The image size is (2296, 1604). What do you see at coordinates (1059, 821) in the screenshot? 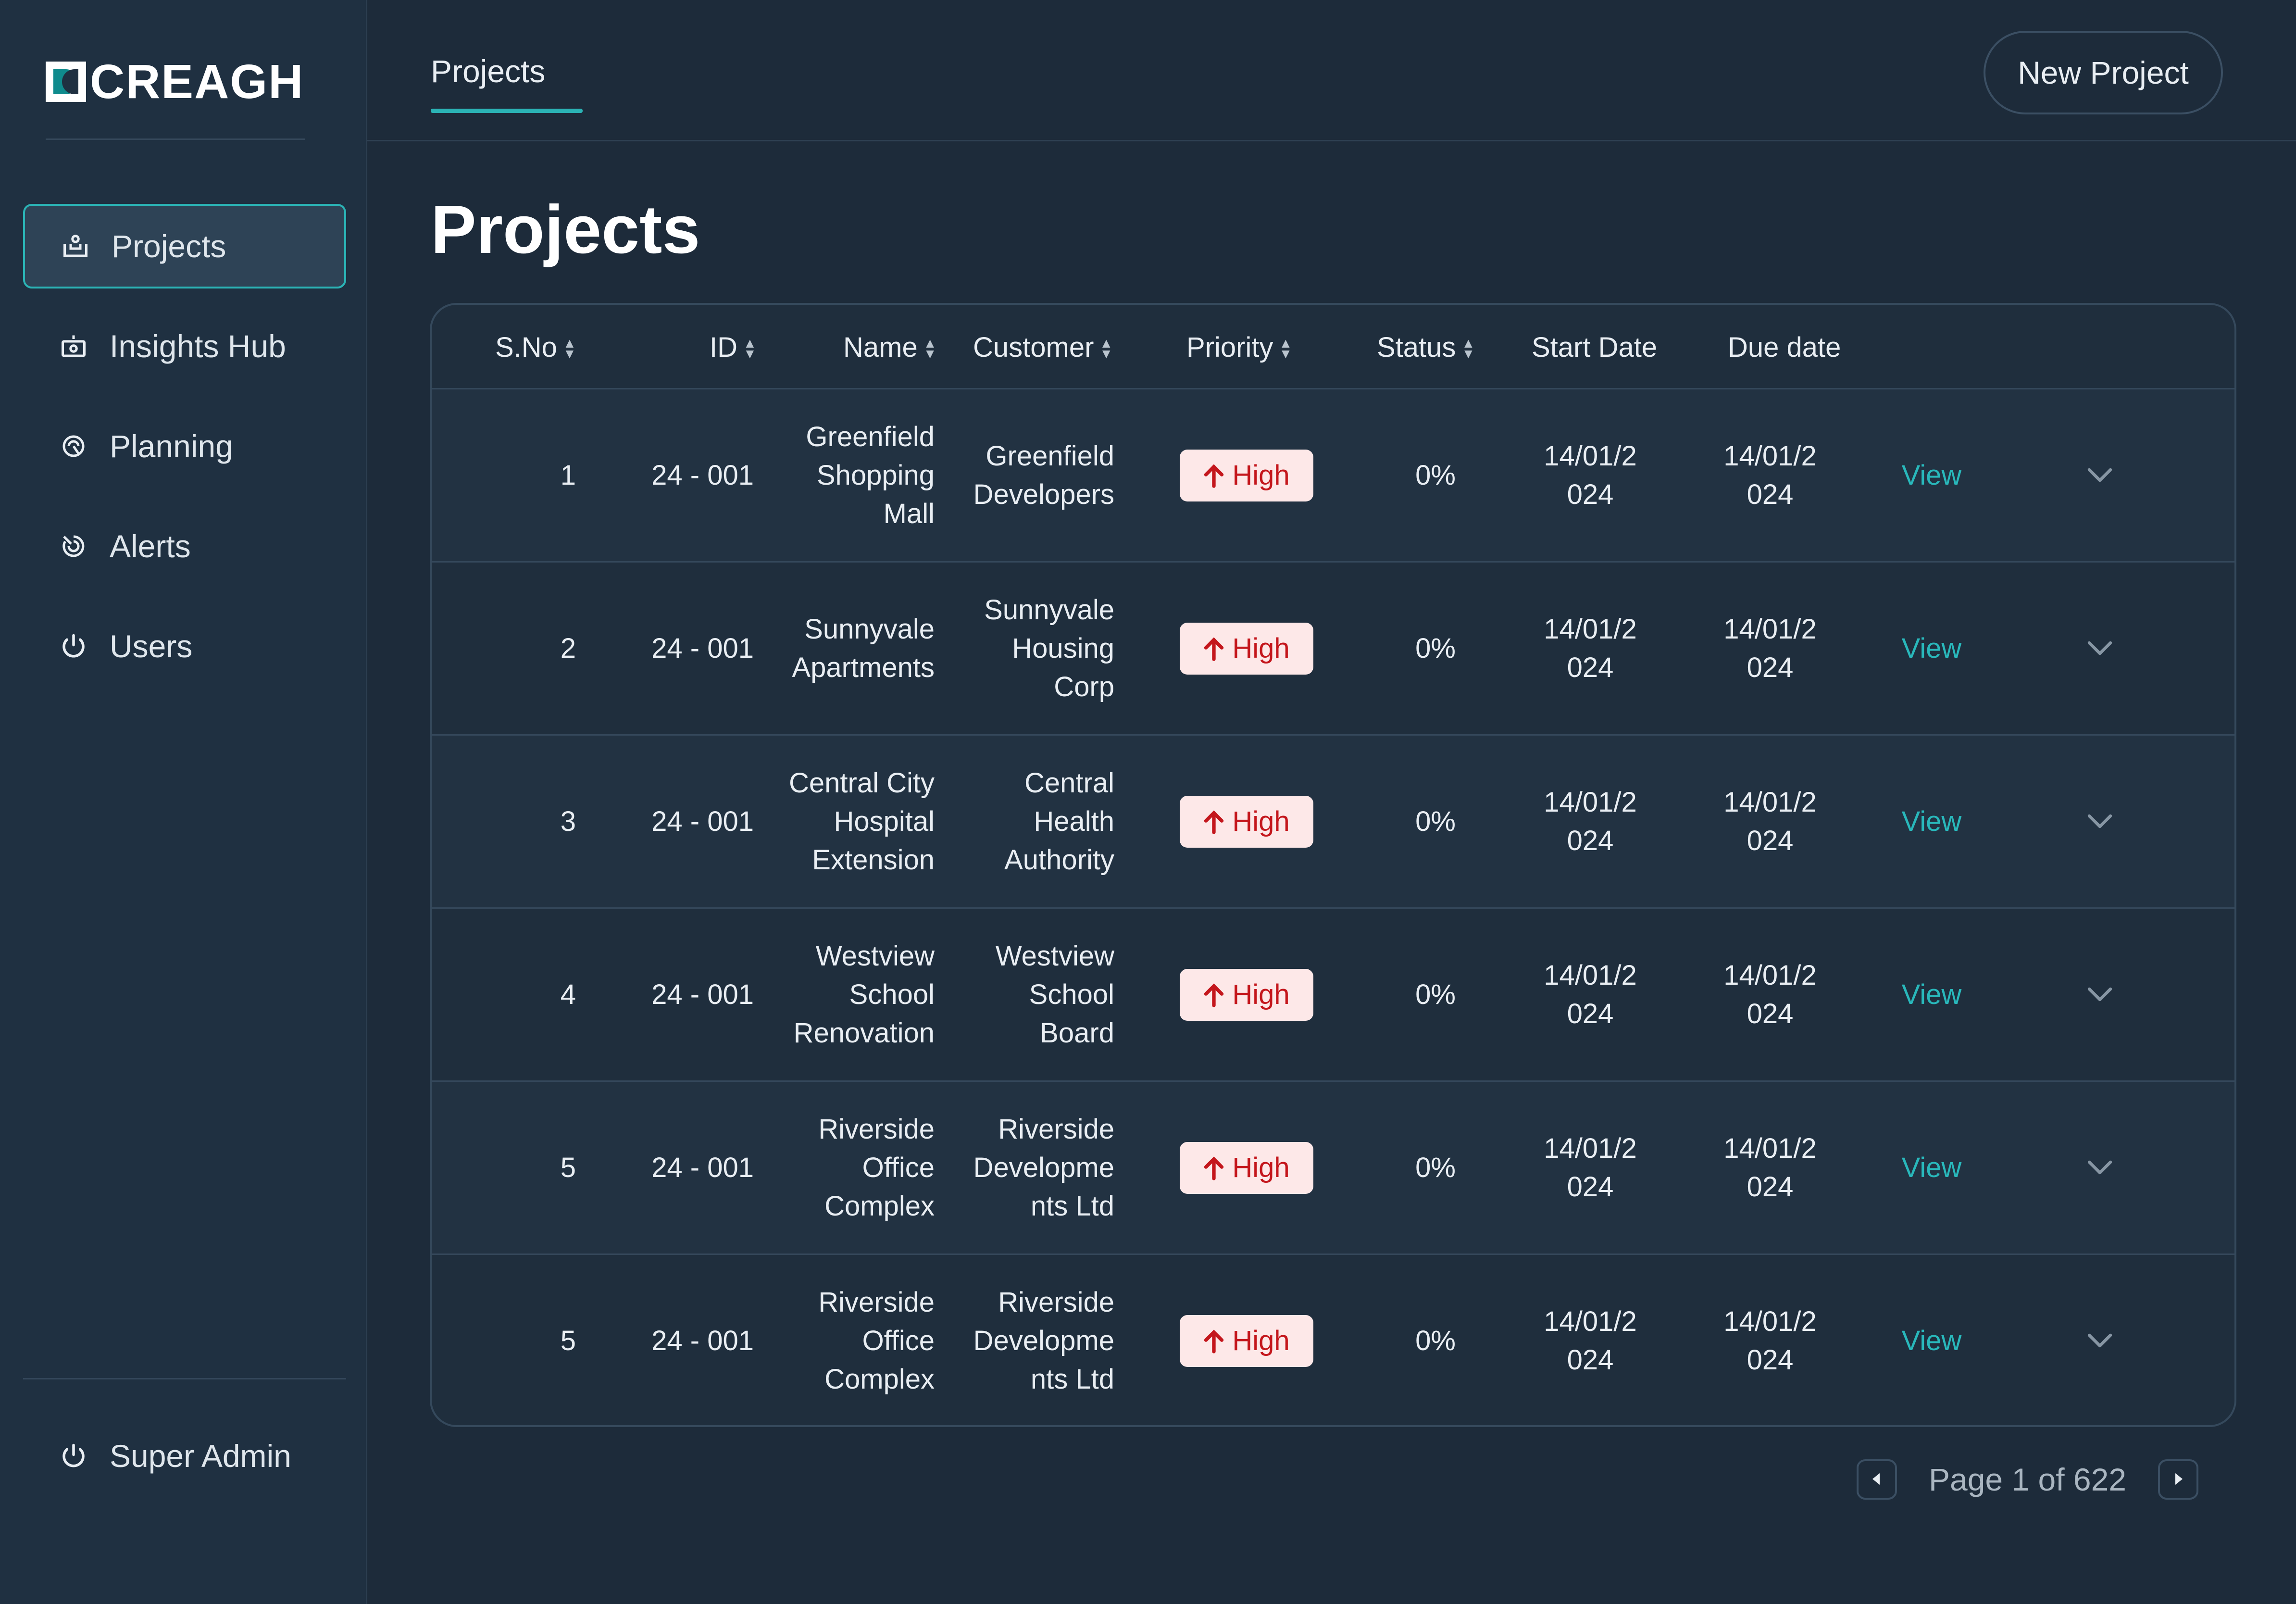
I see `cell-customer: Central Health Authority` at bounding box center [1059, 821].